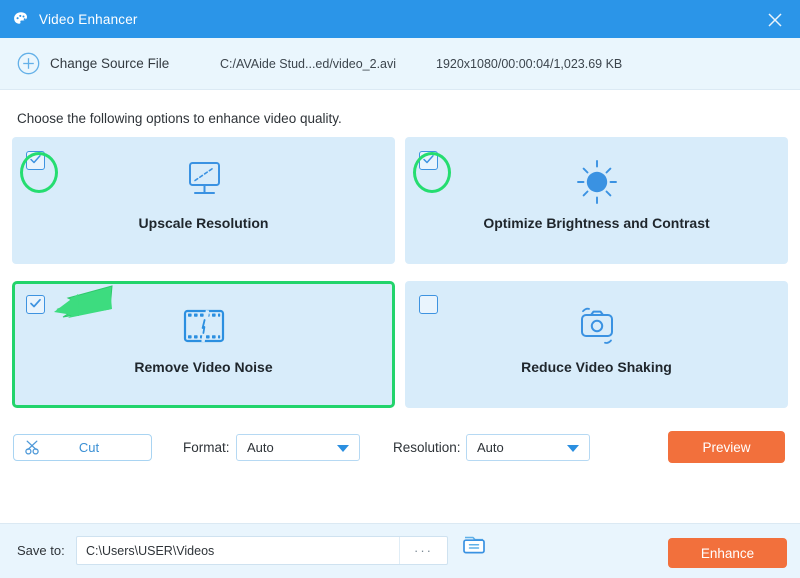  I want to click on format-select: Auto, so click(298, 447).